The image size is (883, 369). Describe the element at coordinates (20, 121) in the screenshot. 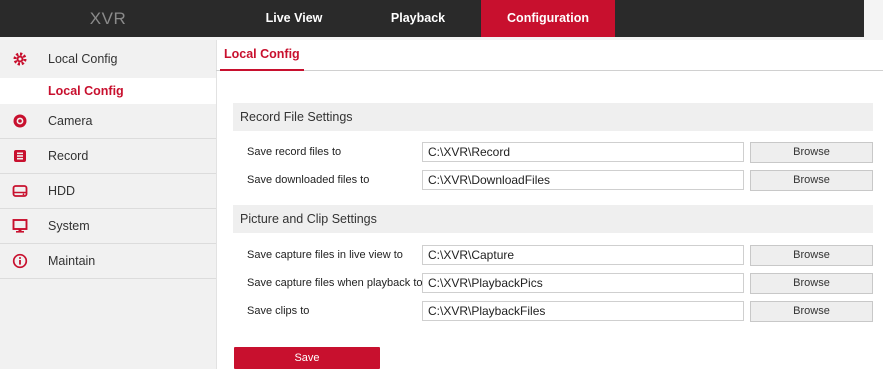

I see `camera-icon` at that location.